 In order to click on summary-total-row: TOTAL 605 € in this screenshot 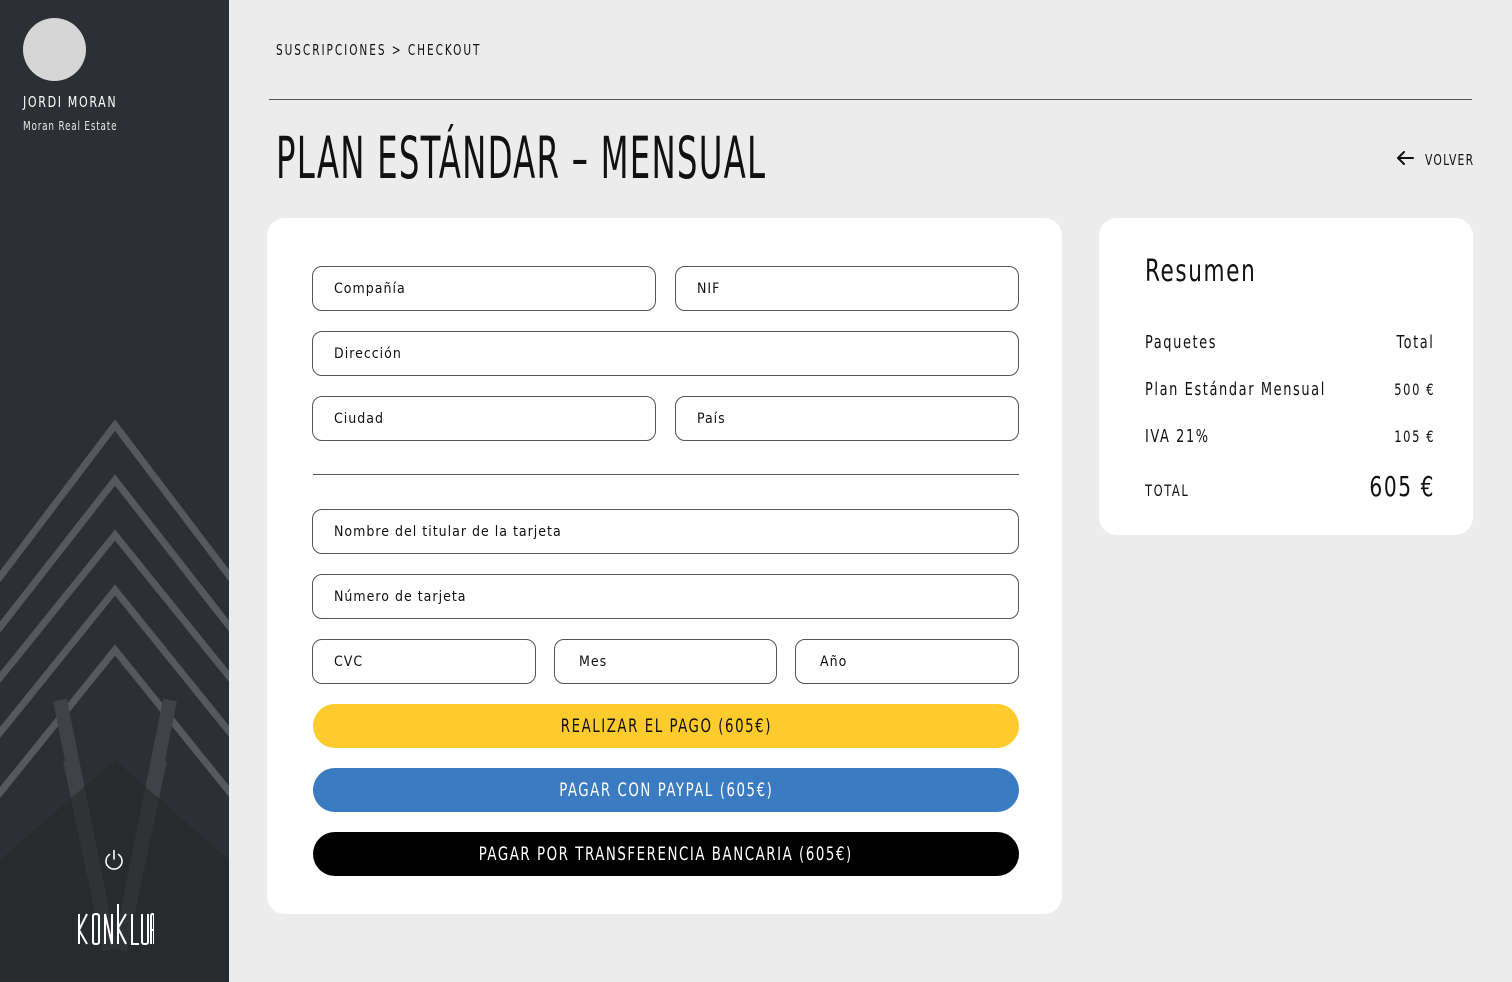, I will do `click(1290, 486)`.